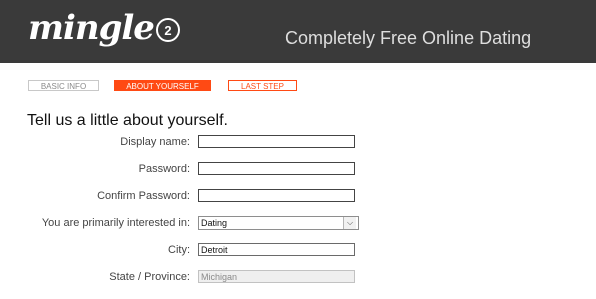 This screenshot has width=596, height=299. Describe the element at coordinates (276, 195) in the screenshot. I see `confirm-password-input` at that location.